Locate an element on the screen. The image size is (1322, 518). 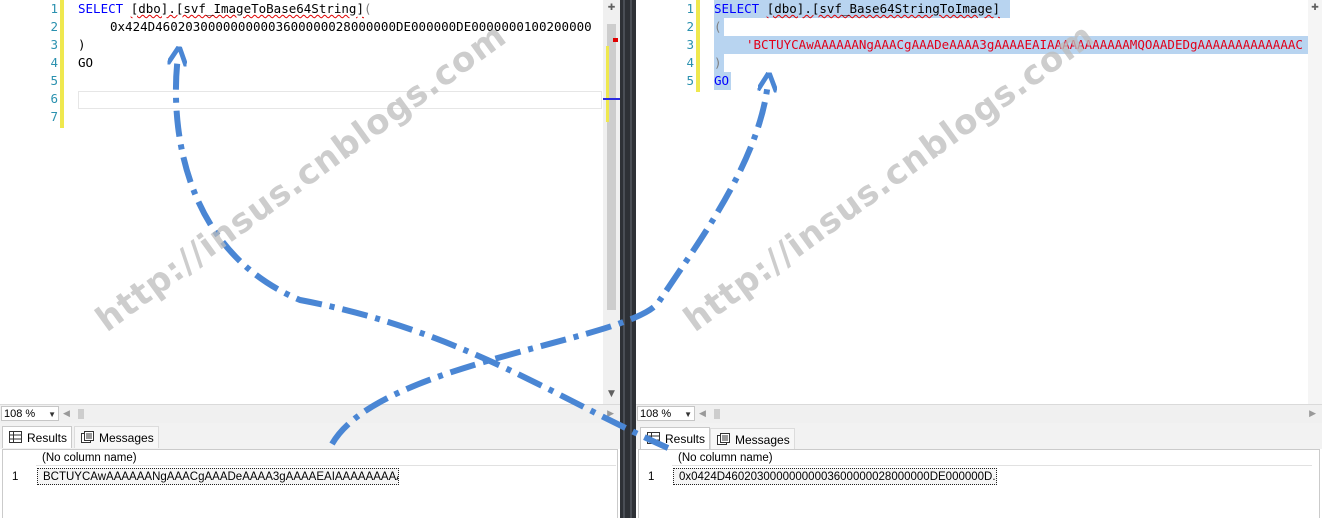
change-overview-marker is located at coordinates (607, 84).